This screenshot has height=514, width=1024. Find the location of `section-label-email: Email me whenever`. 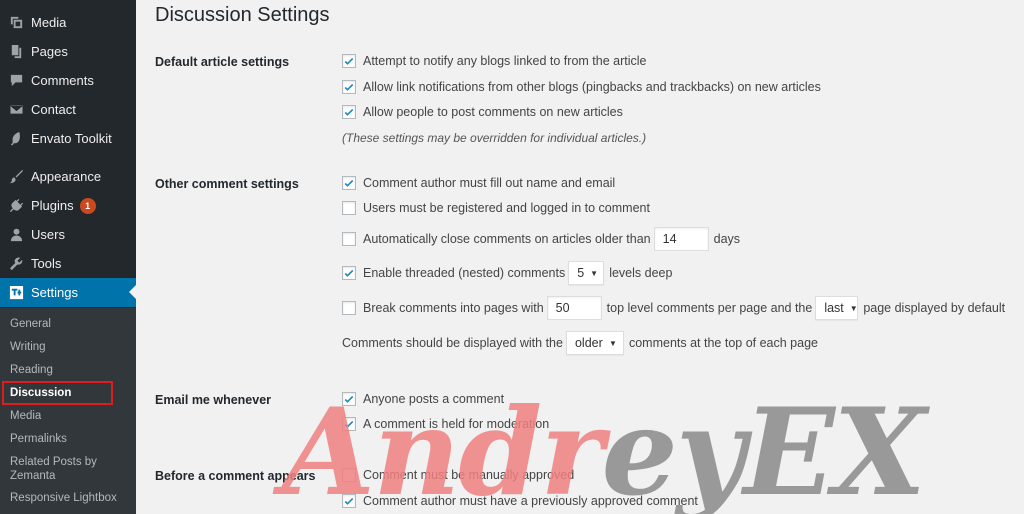

section-label-email: Email me whenever is located at coordinates (213, 400).